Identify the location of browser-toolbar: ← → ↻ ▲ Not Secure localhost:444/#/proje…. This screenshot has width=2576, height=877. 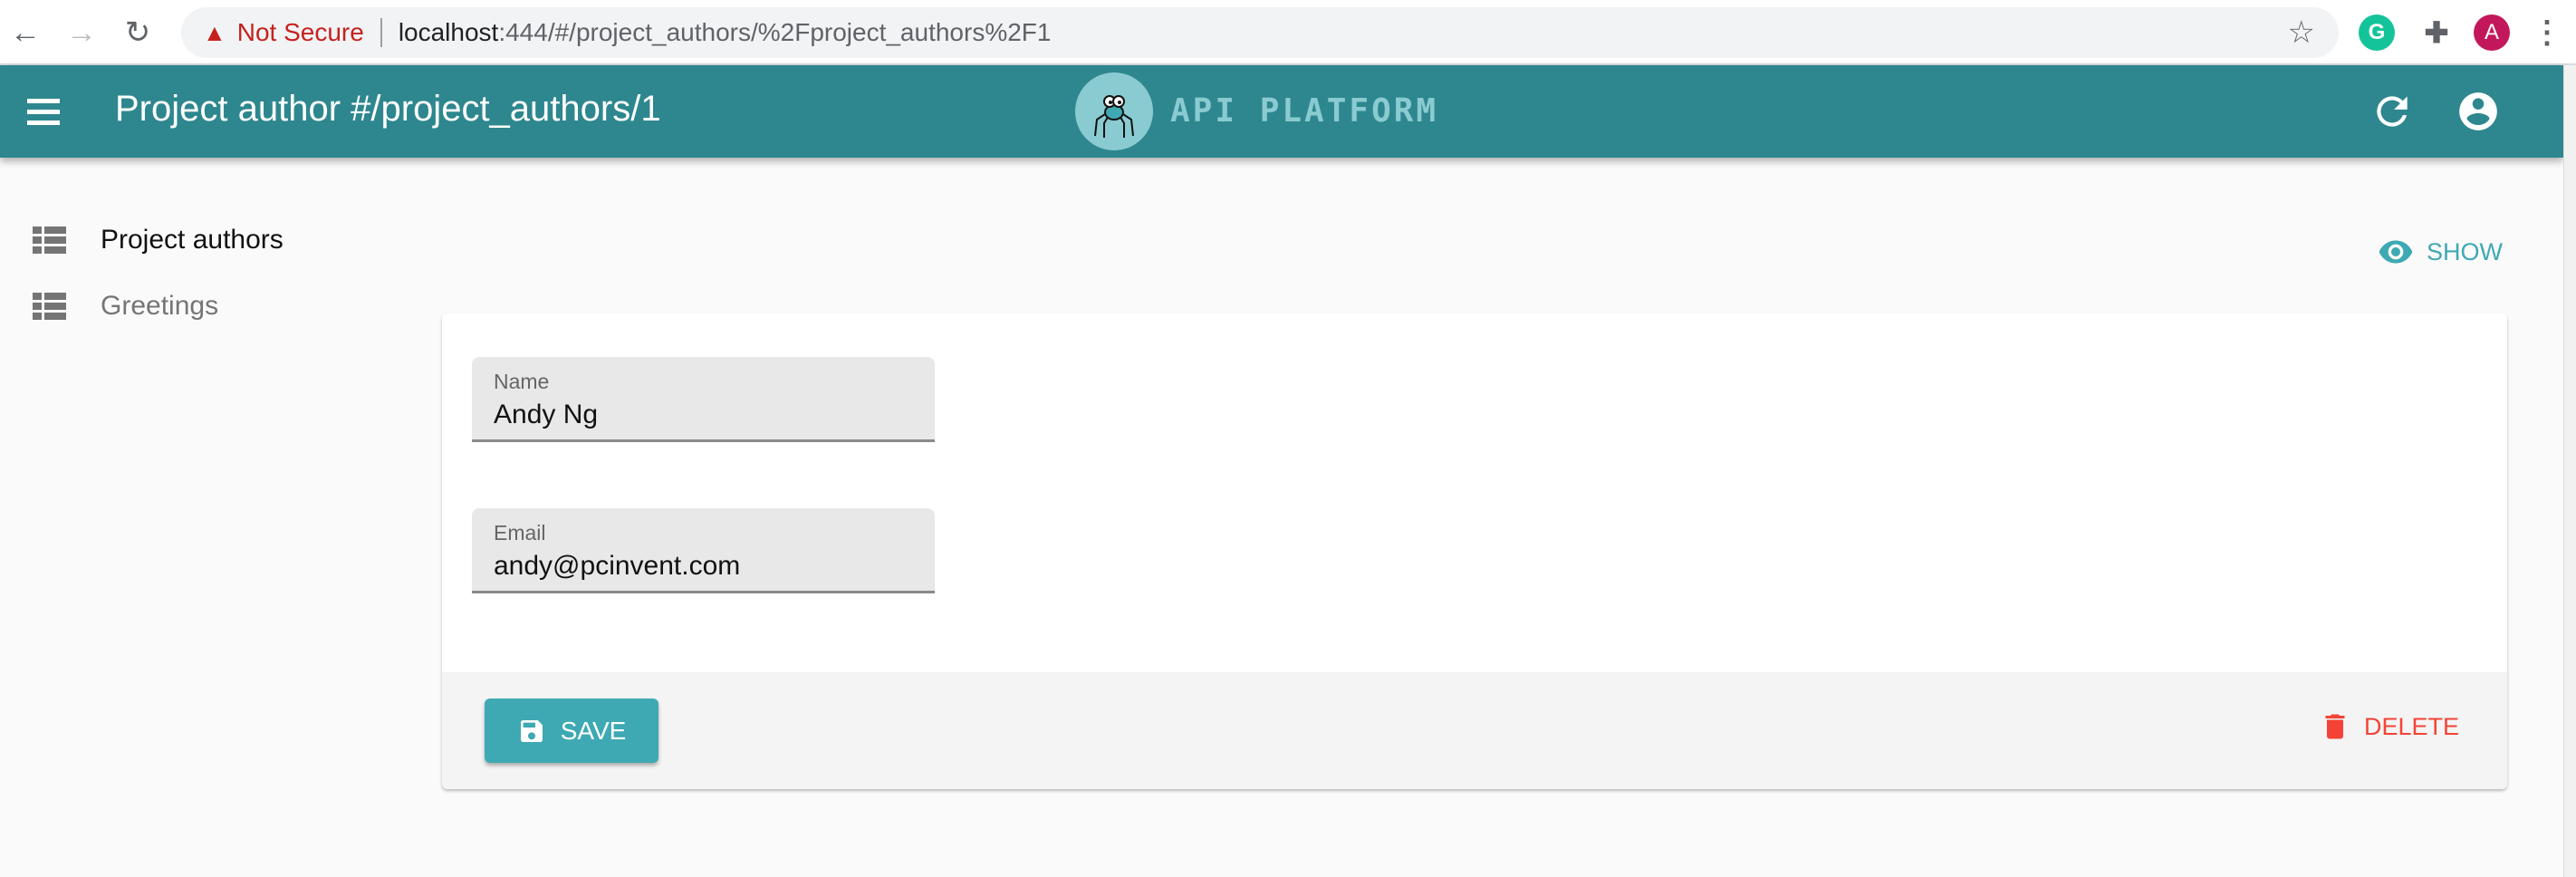
(1288, 32).